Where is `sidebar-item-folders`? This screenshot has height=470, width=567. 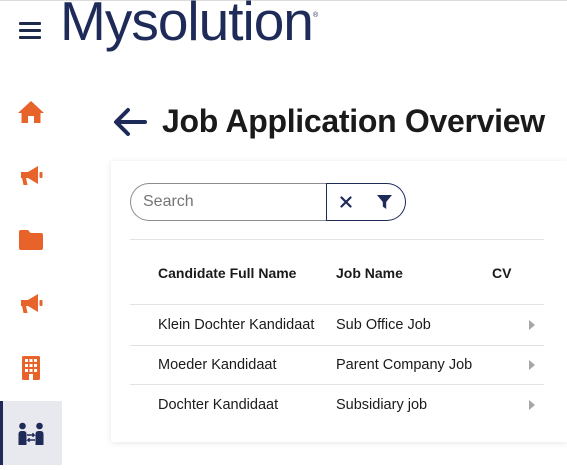 sidebar-item-folders is located at coordinates (31, 240).